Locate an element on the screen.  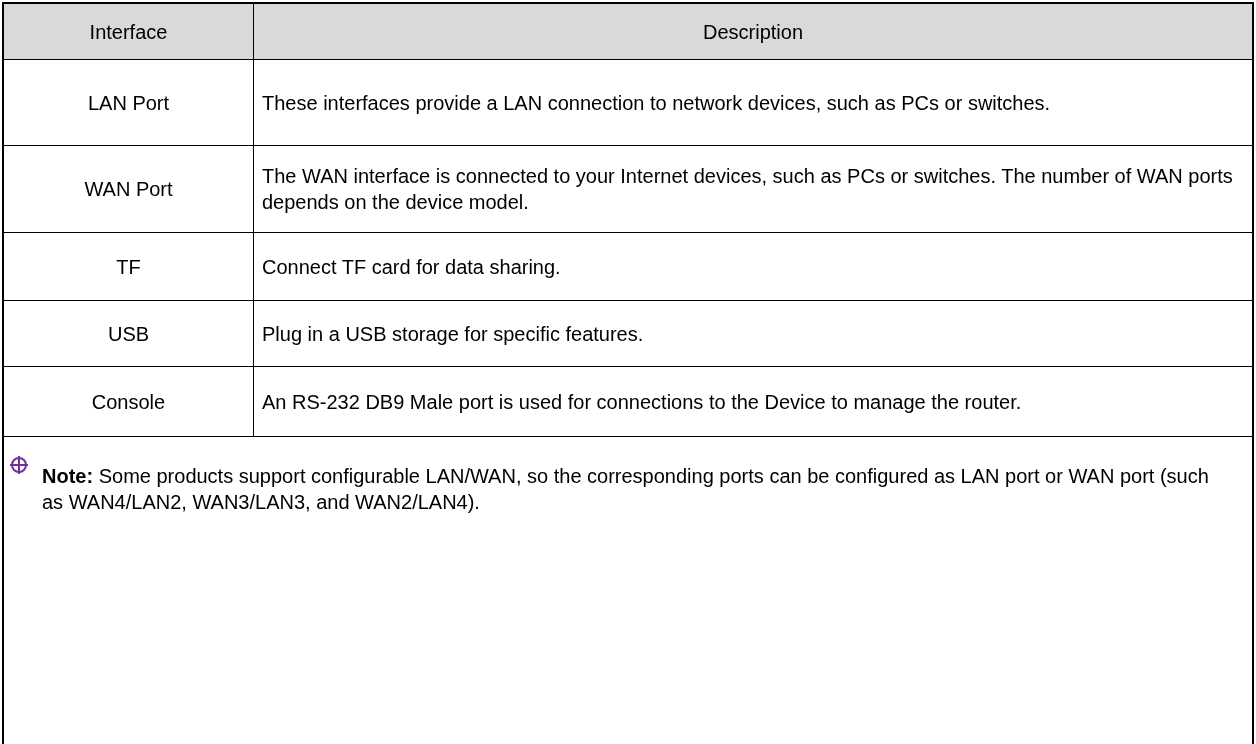
column-header: Interface is located at coordinates (129, 31).